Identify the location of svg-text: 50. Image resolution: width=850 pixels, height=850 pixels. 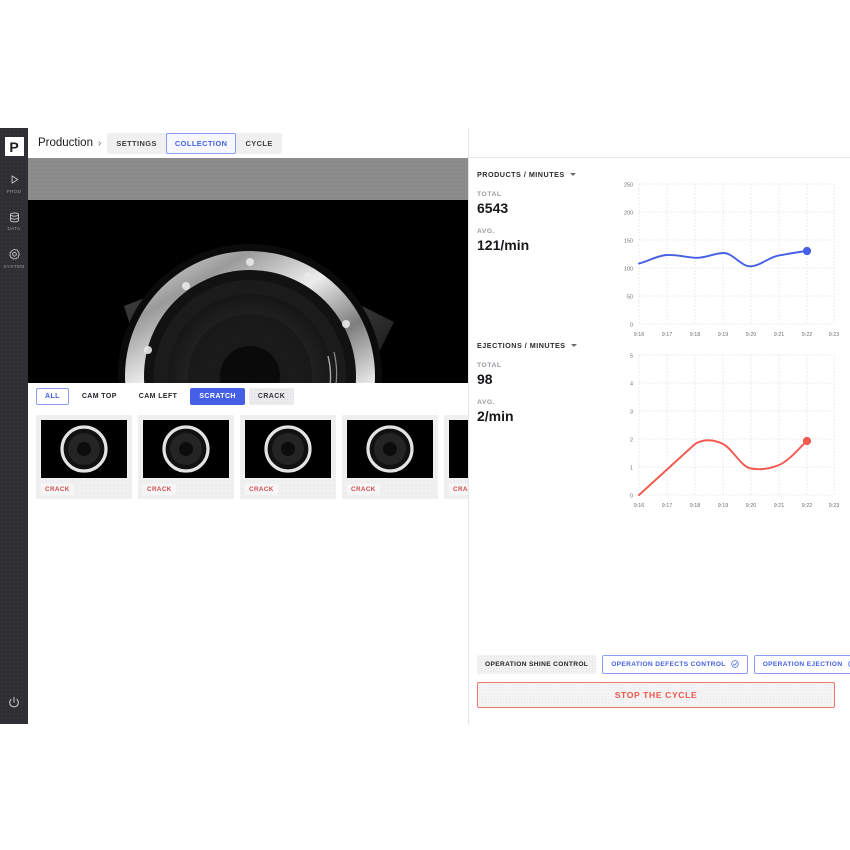
(630, 298).